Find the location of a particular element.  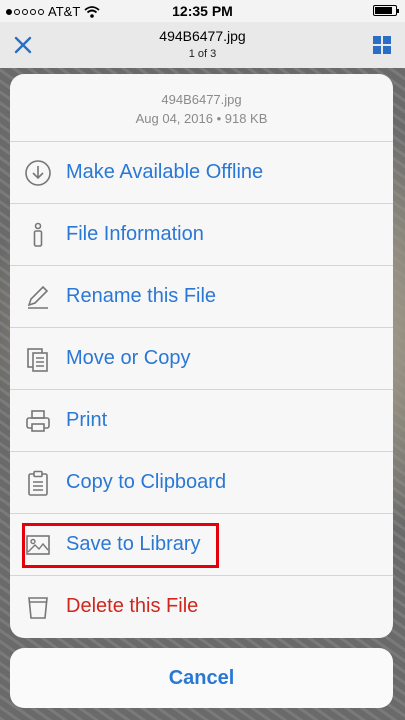

sheet-filename: 494B6477.jpg is located at coordinates (201, 99).